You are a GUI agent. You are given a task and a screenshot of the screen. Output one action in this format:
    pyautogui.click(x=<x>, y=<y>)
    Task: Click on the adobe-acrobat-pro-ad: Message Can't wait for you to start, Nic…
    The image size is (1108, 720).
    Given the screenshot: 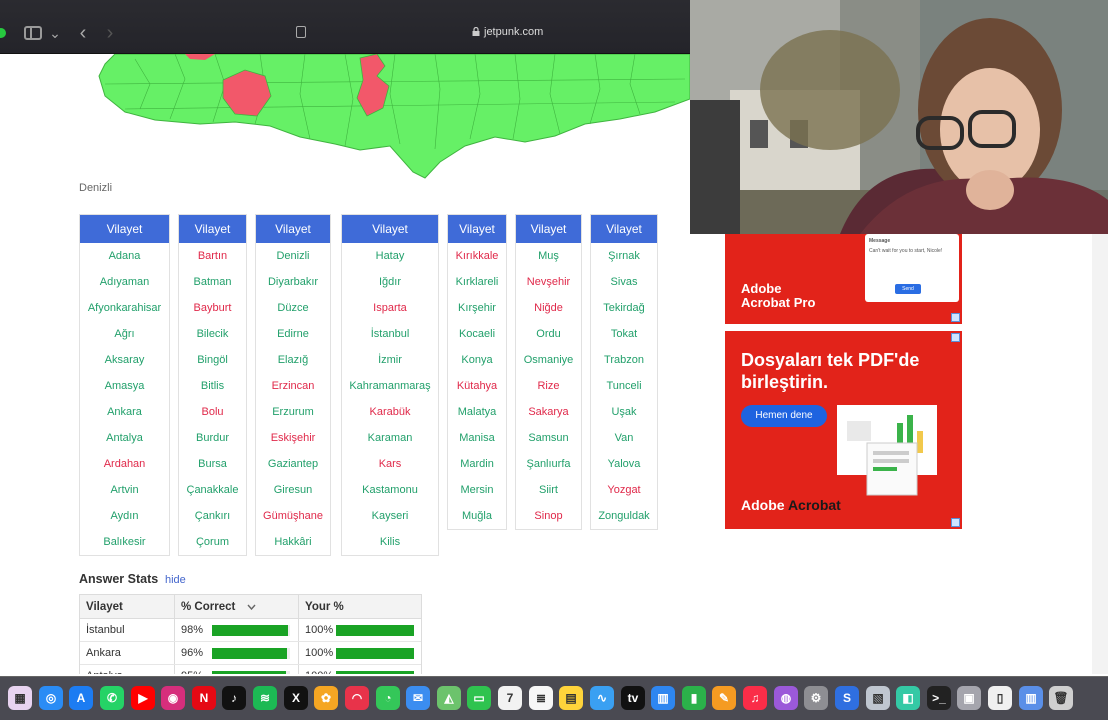 What is the action you would take?
    pyautogui.click(x=843, y=279)
    